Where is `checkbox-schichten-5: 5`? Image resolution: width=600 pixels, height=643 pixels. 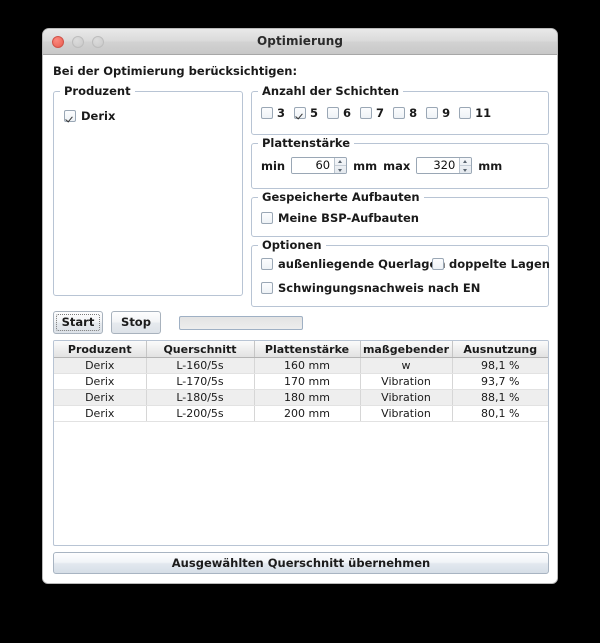
checkbox-schichten-5: 5 is located at coordinates (306, 113).